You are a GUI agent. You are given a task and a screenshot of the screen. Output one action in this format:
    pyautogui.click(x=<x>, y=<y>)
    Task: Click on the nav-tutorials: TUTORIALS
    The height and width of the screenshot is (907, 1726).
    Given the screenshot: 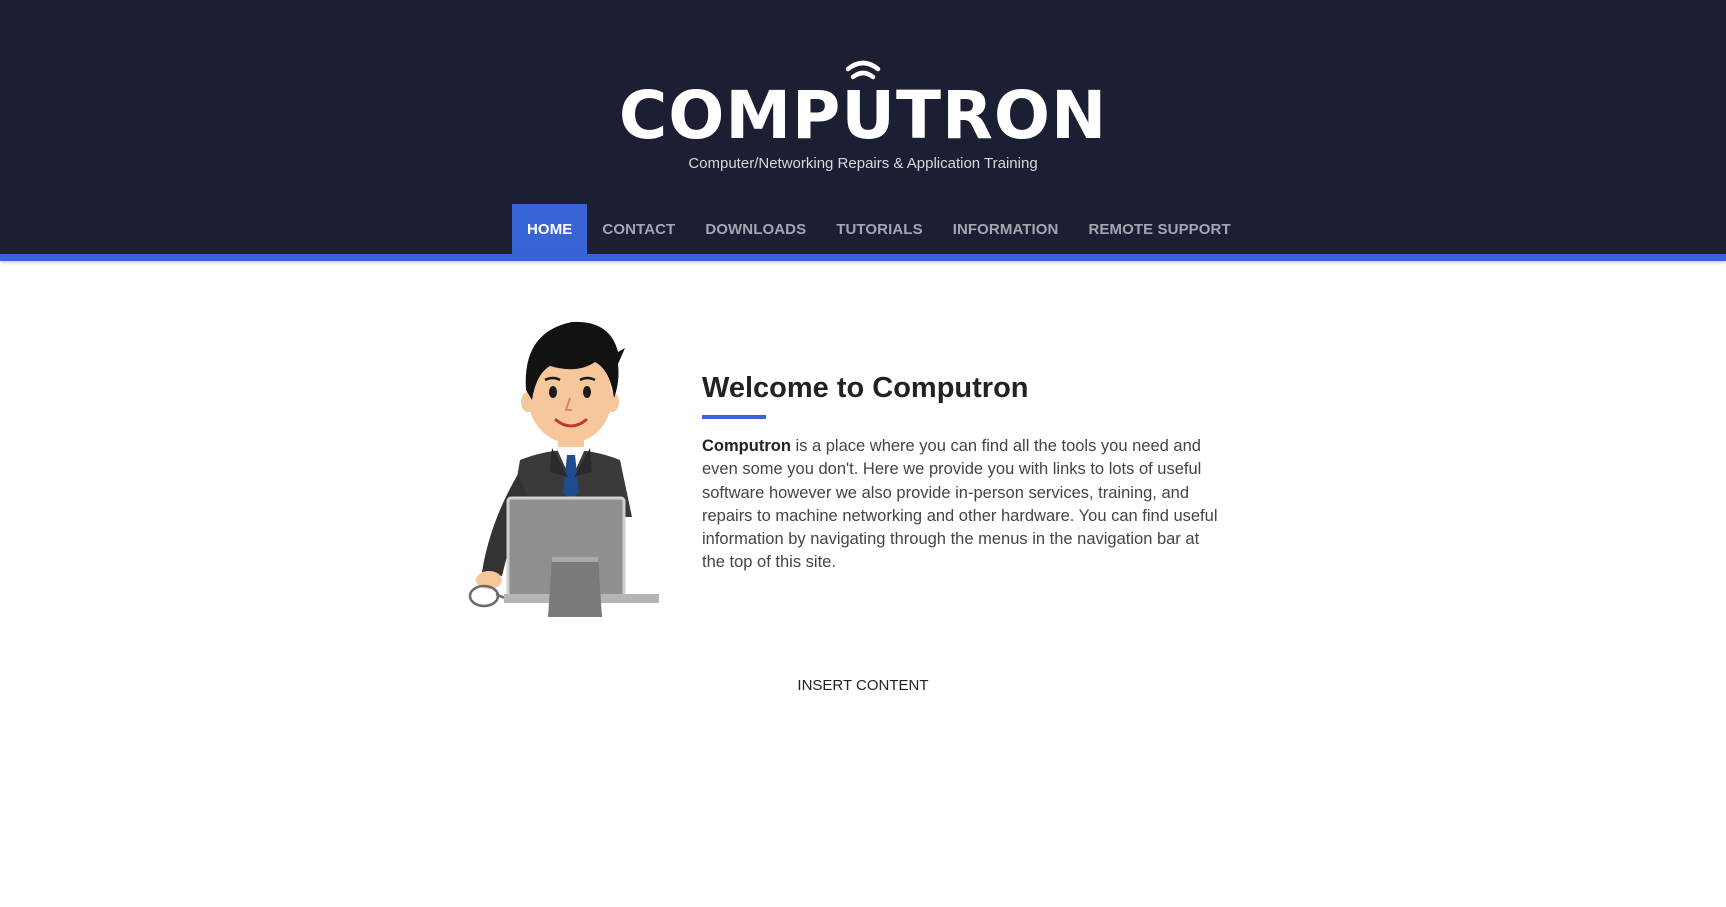 What is the action you would take?
    pyautogui.click(x=879, y=229)
    